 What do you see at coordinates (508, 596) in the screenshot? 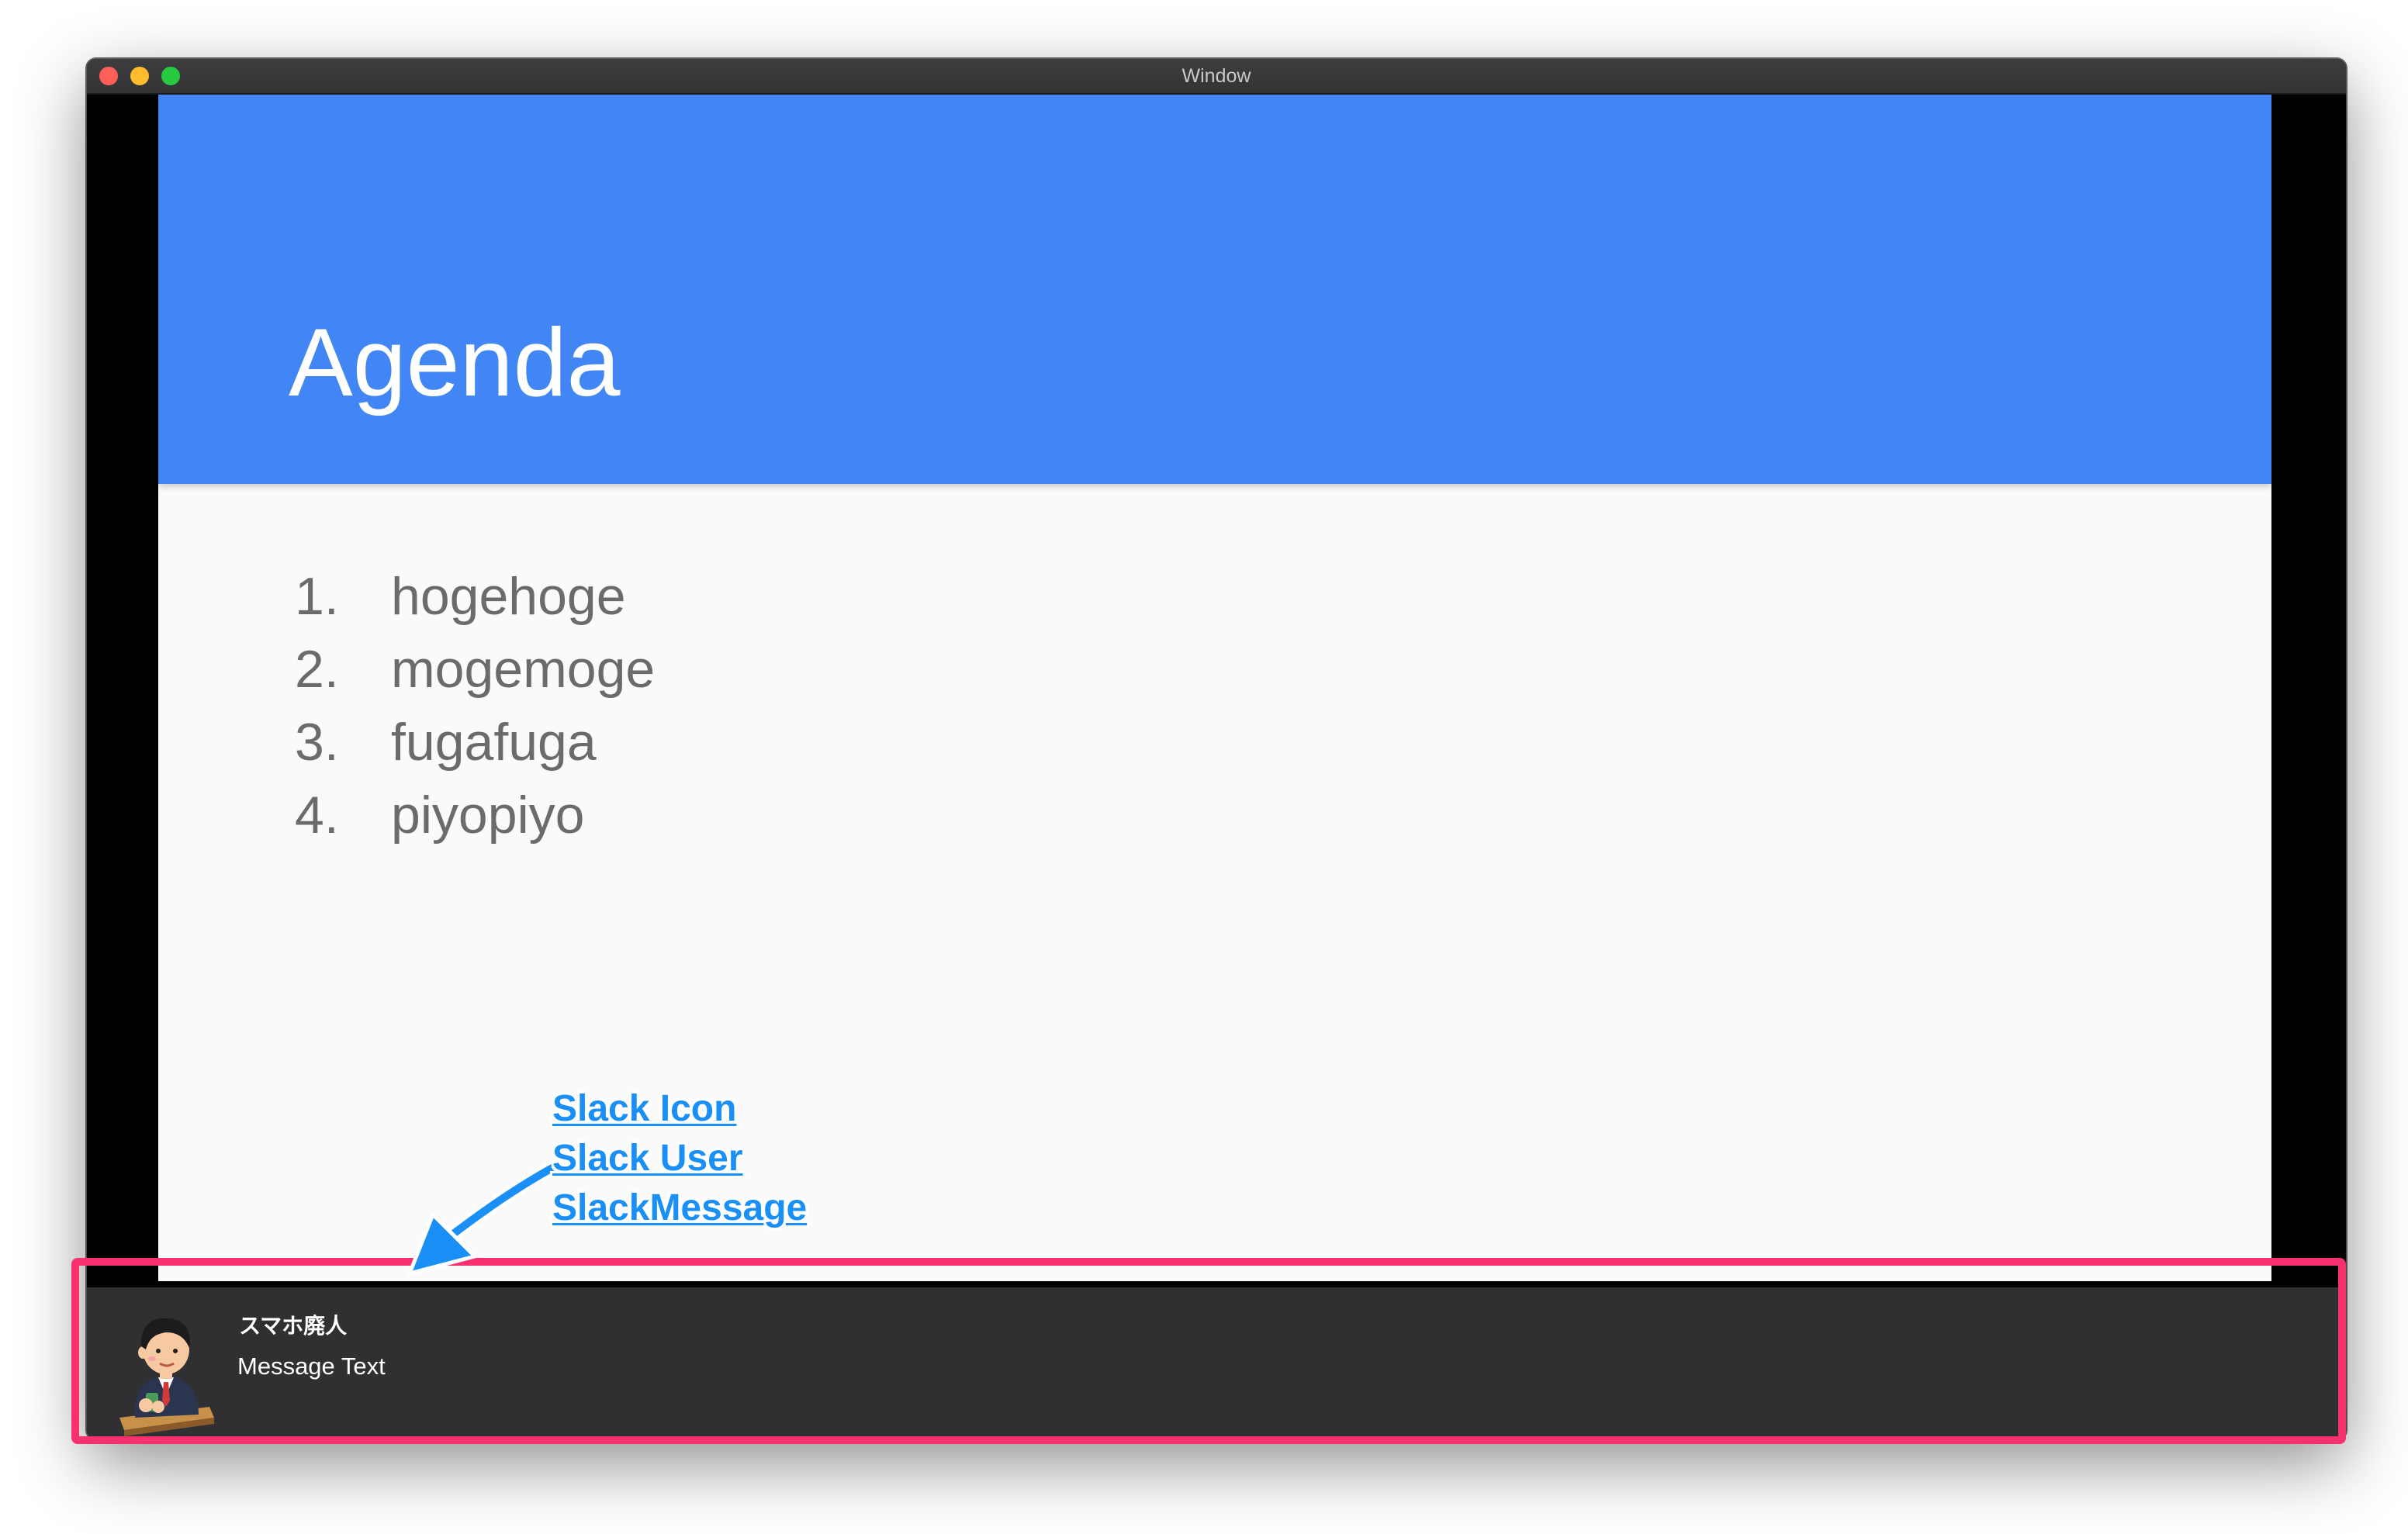
I see `agenda-item-text: hogehoge` at bounding box center [508, 596].